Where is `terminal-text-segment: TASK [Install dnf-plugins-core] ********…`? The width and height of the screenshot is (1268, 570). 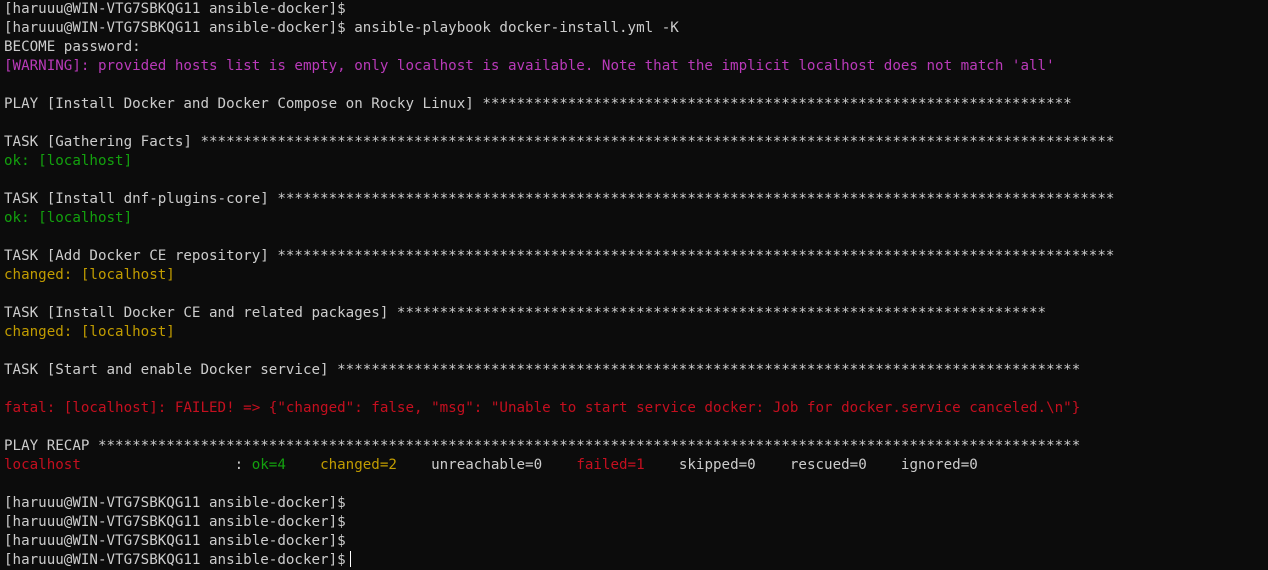
terminal-text-segment: TASK [Install dnf-plugins-core] ********… is located at coordinates (559, 199).